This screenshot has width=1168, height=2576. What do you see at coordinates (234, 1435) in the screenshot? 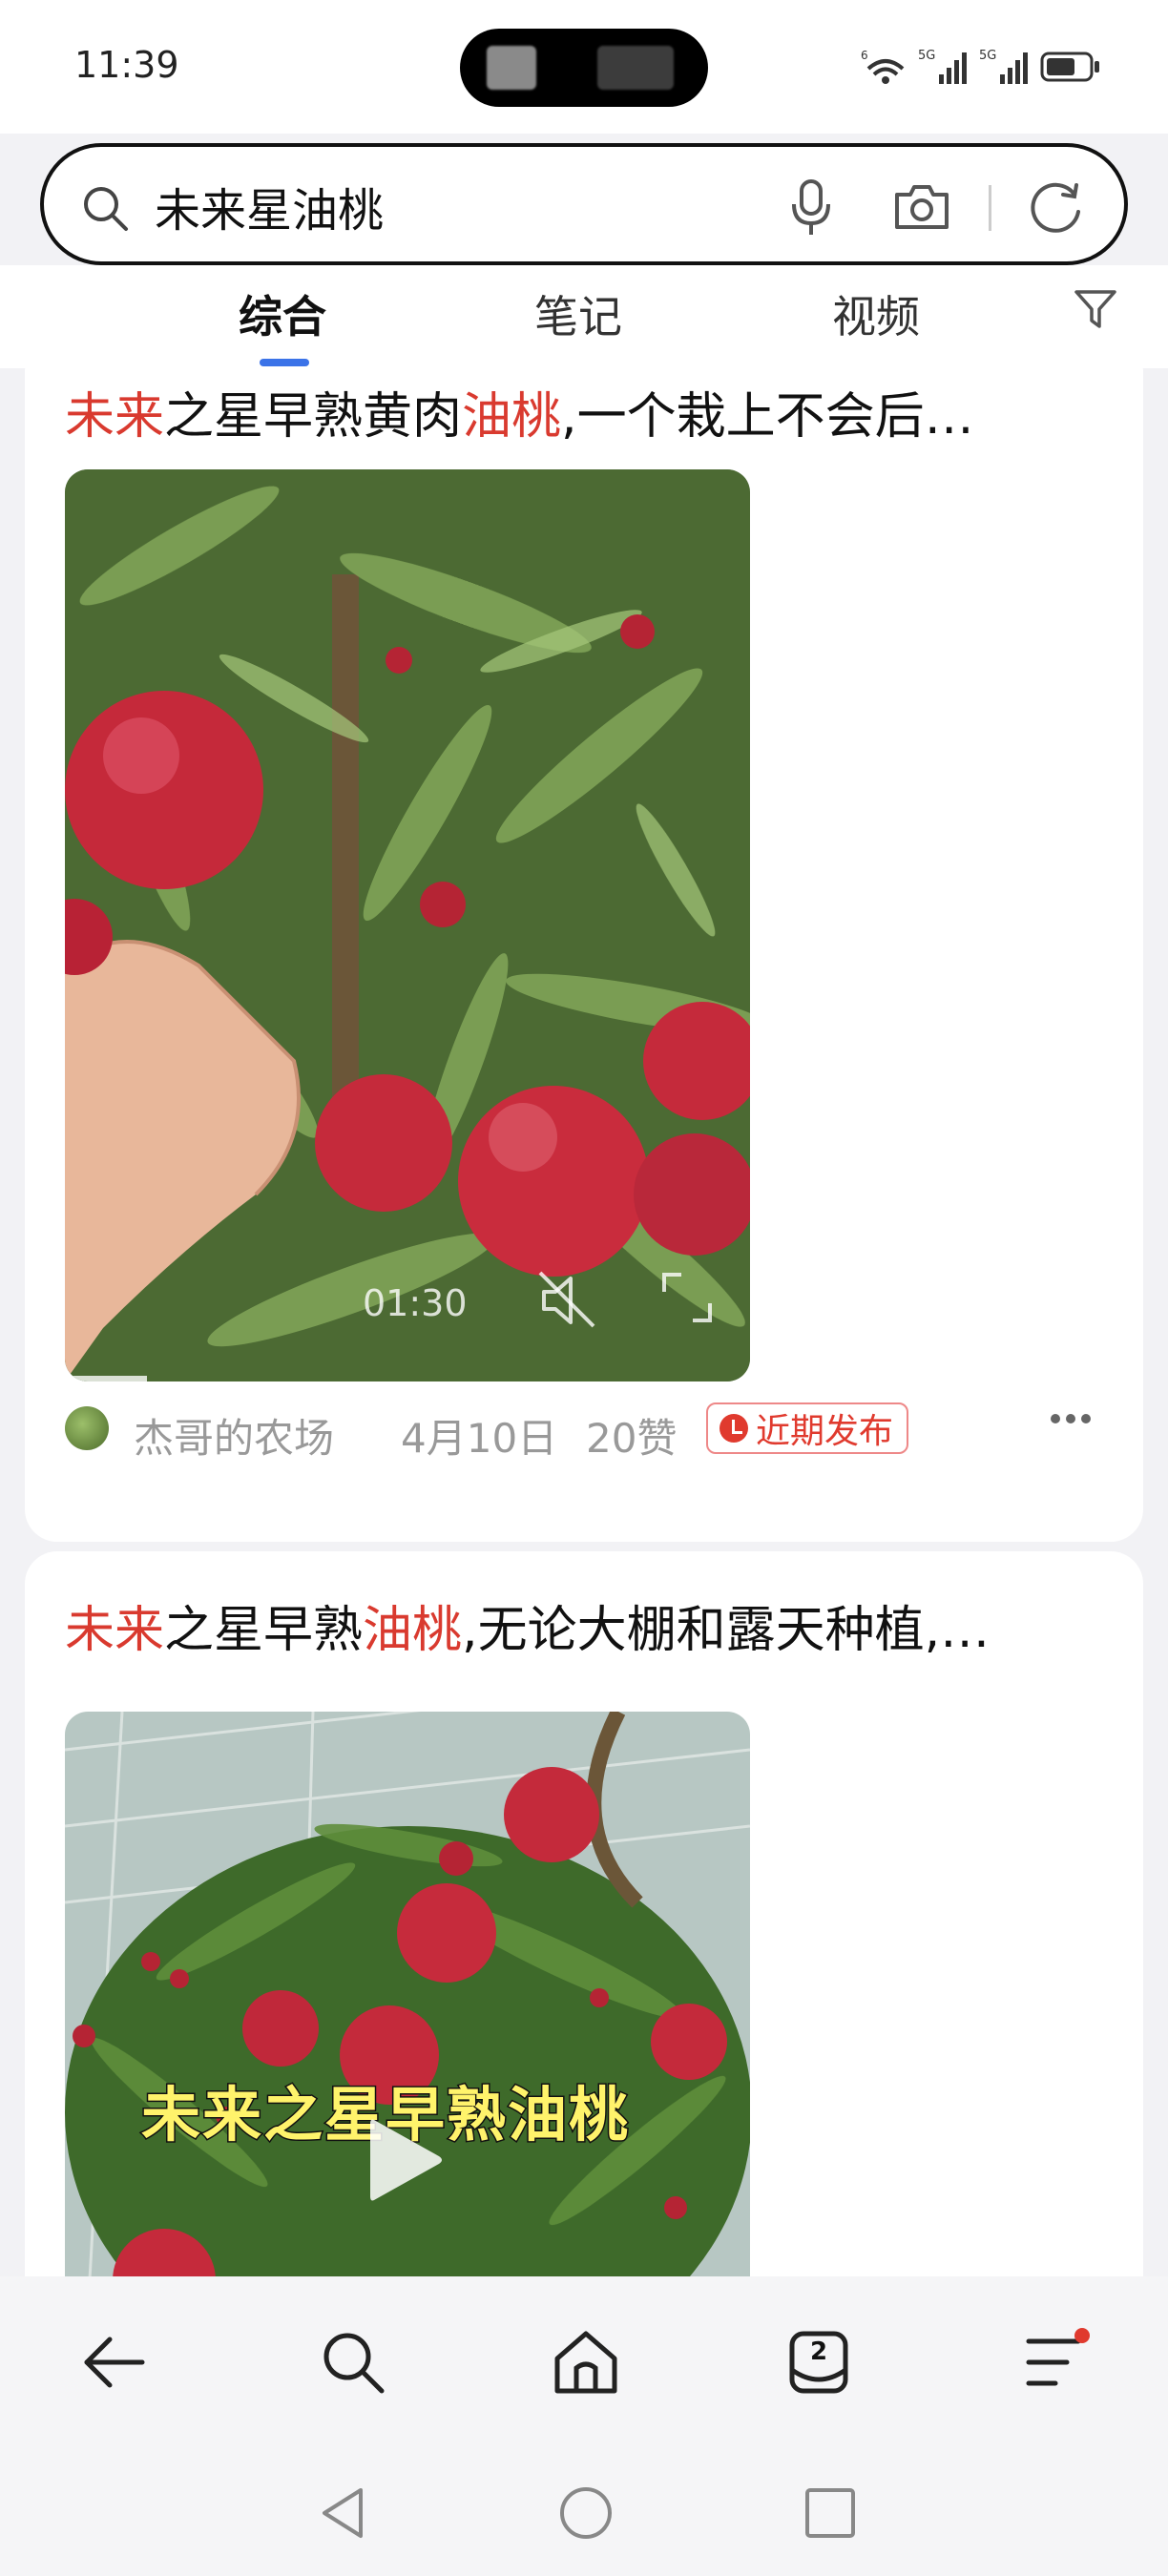
I see `author-name: 杰哥的农场` at bounding box center [234, 1435].